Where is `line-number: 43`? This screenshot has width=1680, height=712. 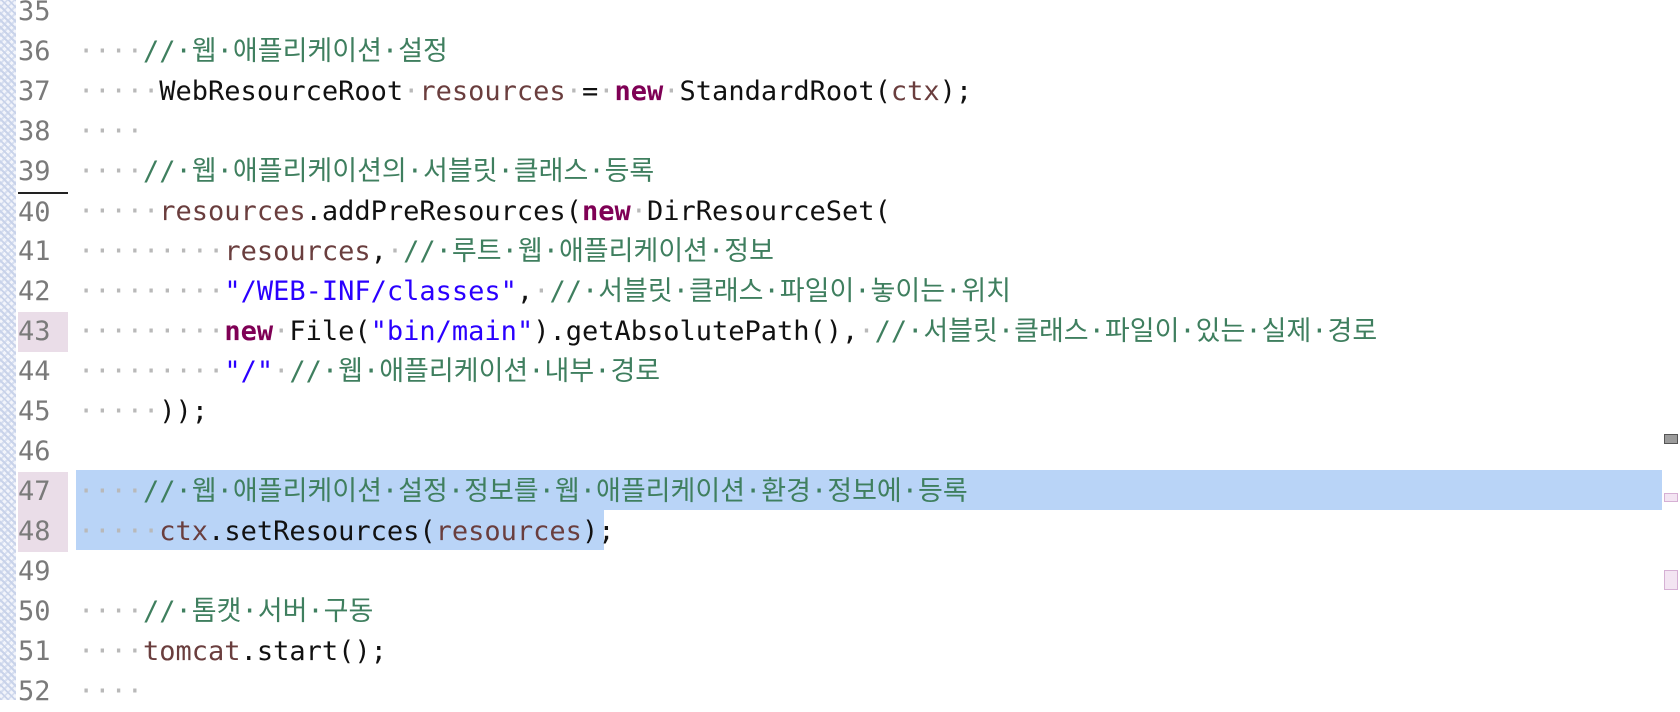
line-number: 43 is located at coordinates (43, 332).